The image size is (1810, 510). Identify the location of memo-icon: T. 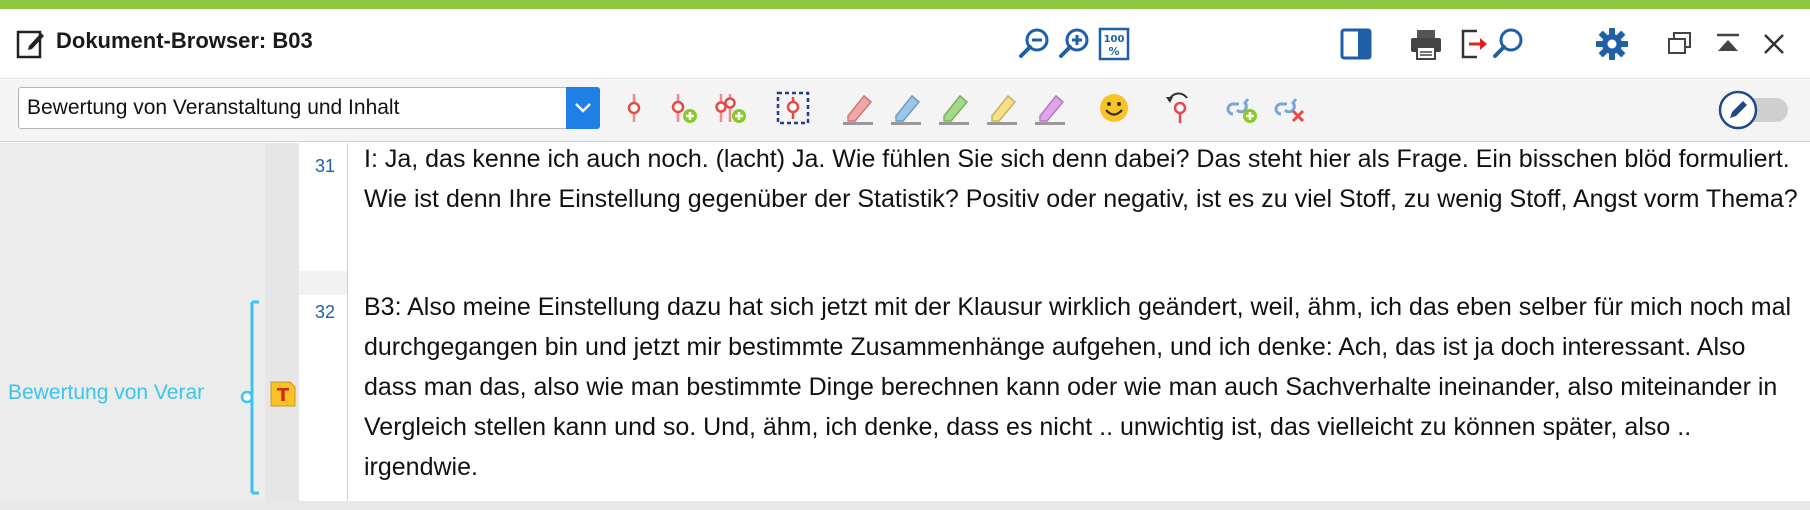
(283, 394).